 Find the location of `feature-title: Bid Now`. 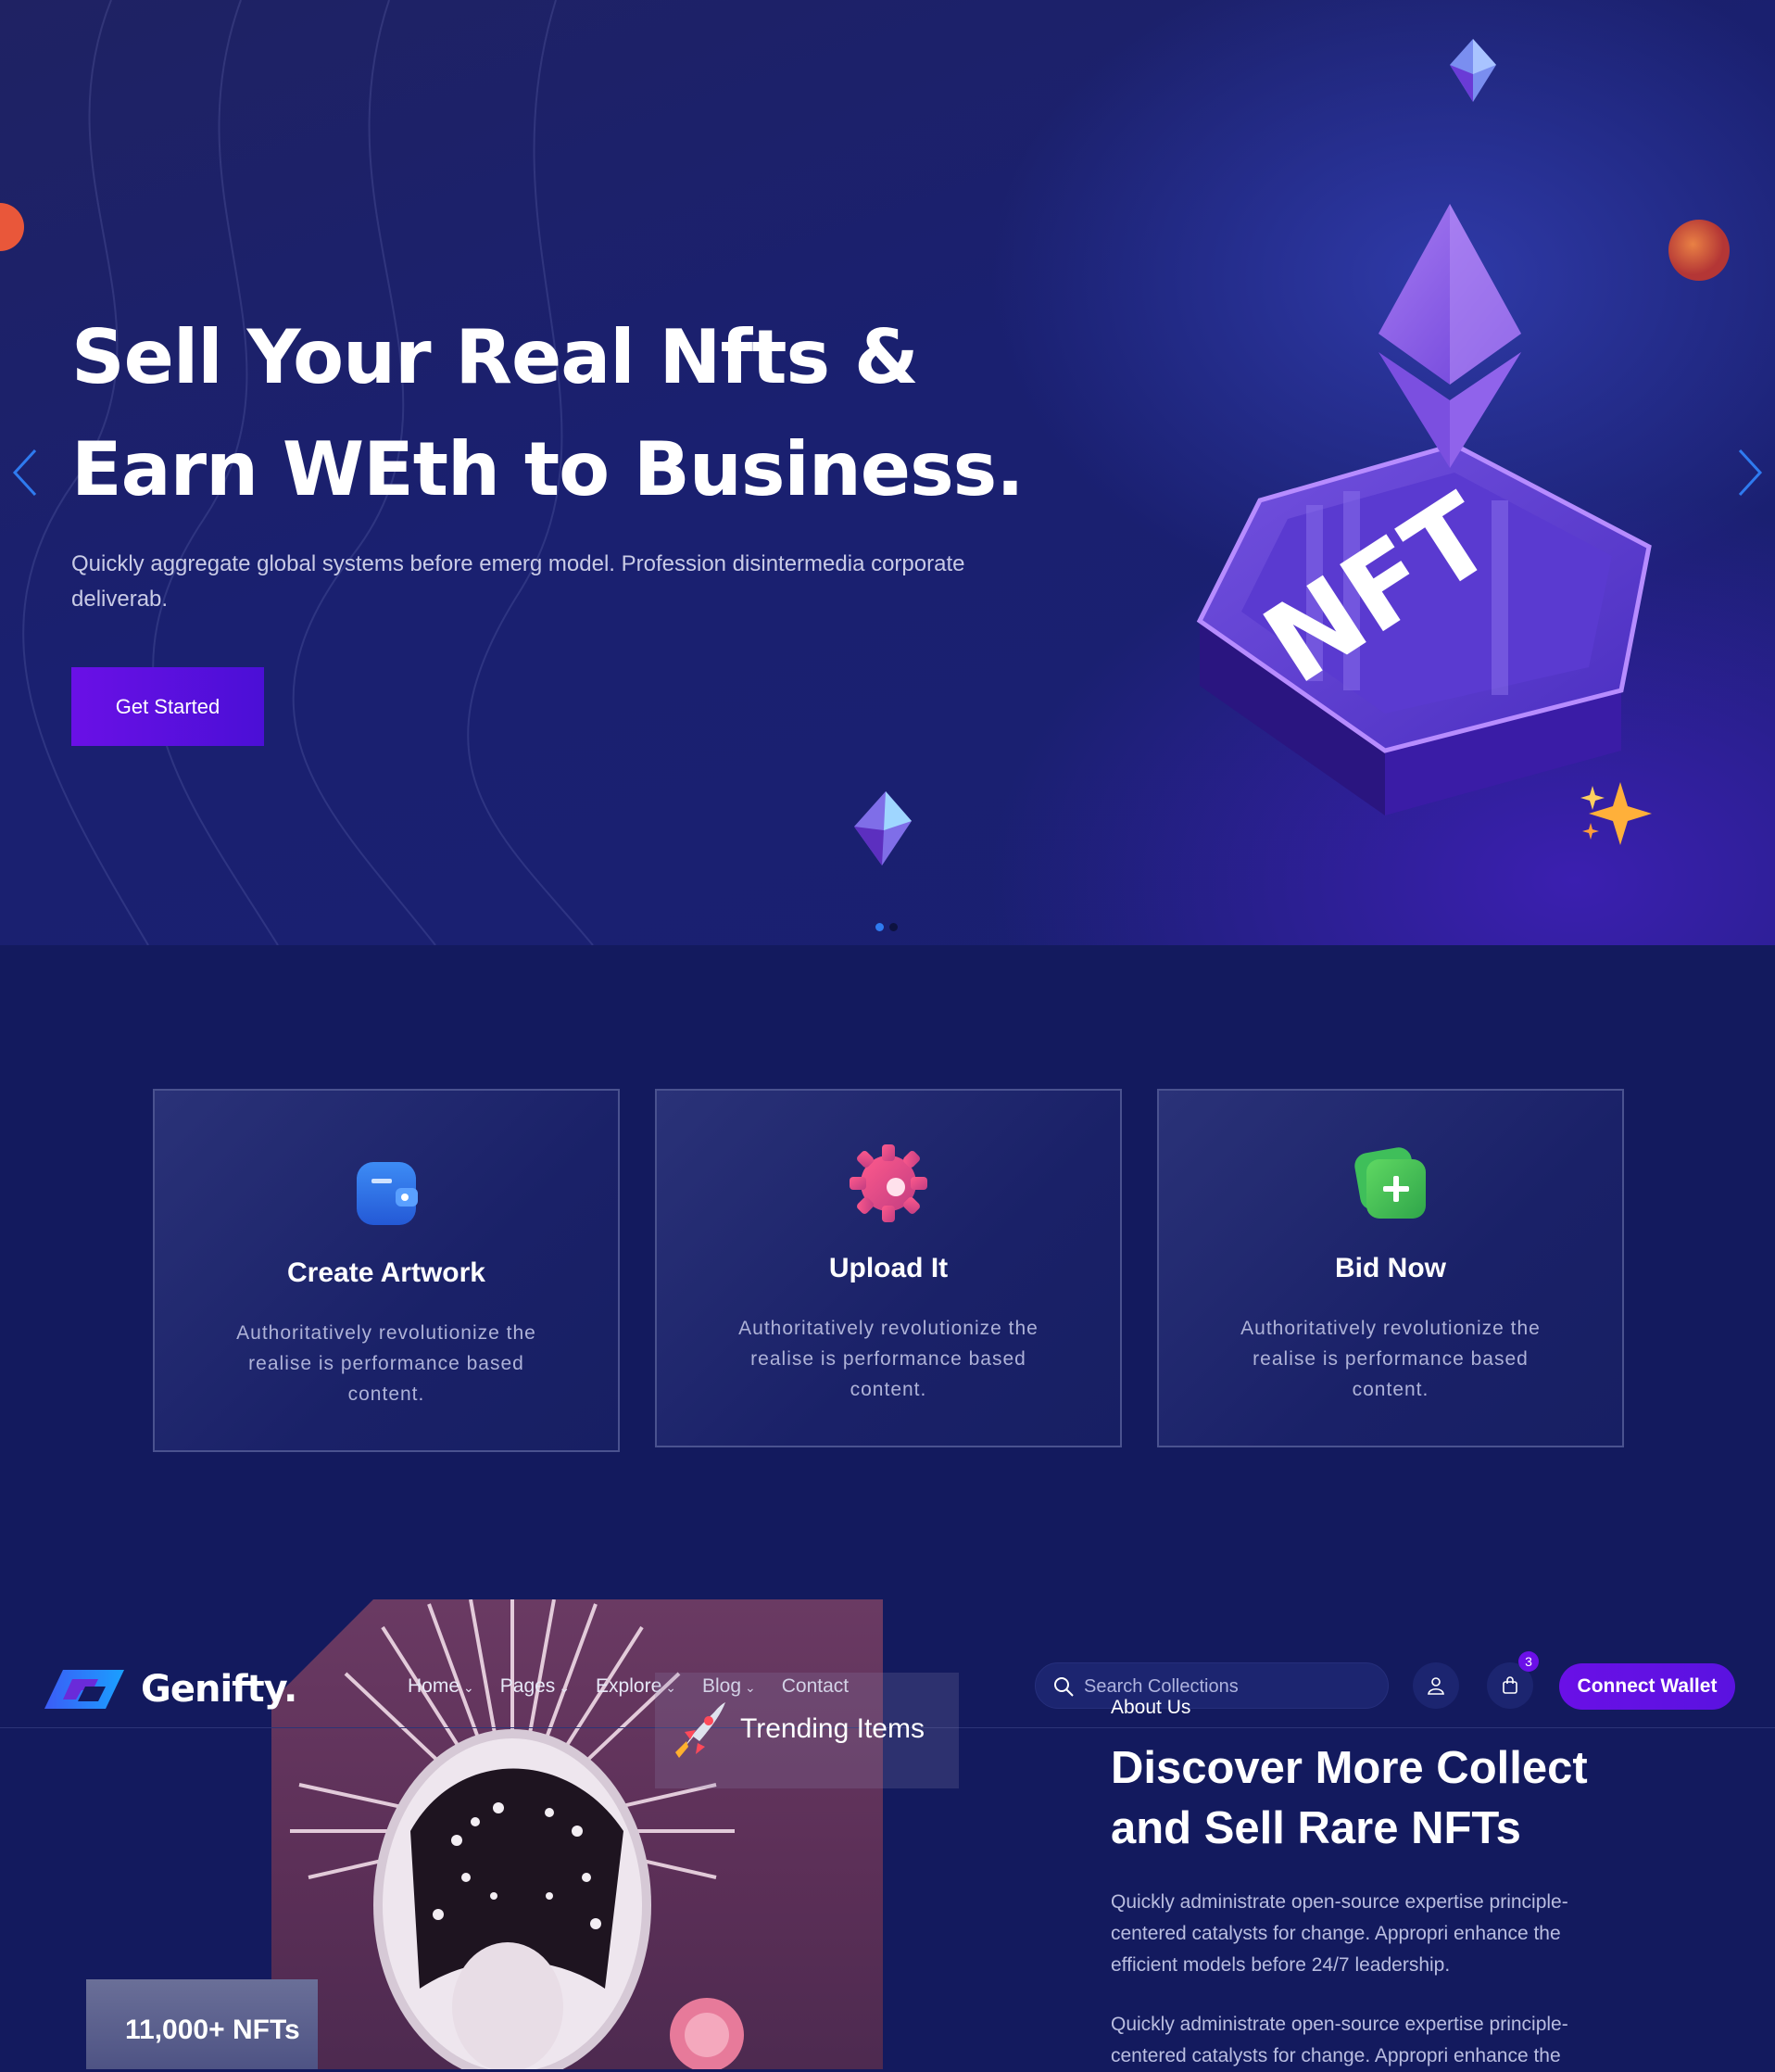

feature-title: Bid Now is located at coordinates (1390, 1268).